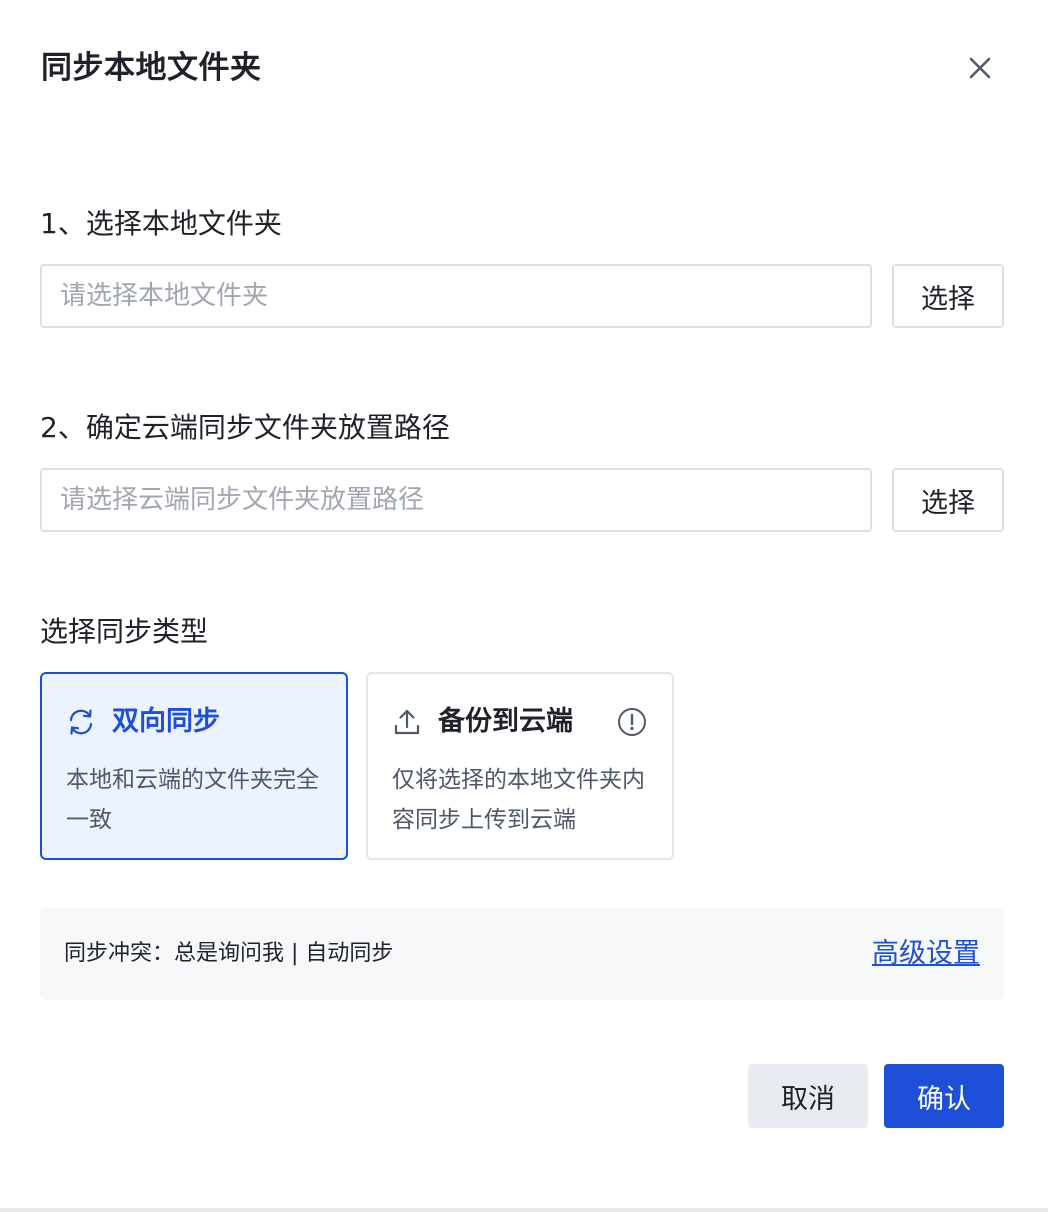 Image resolution: width=1048 pixels, height=1212 pixels. Describe the element at coordinates (245, 427) in the screenshot. I see `step2-label: 2、确定云端同步文件夹放置路径` at that location.